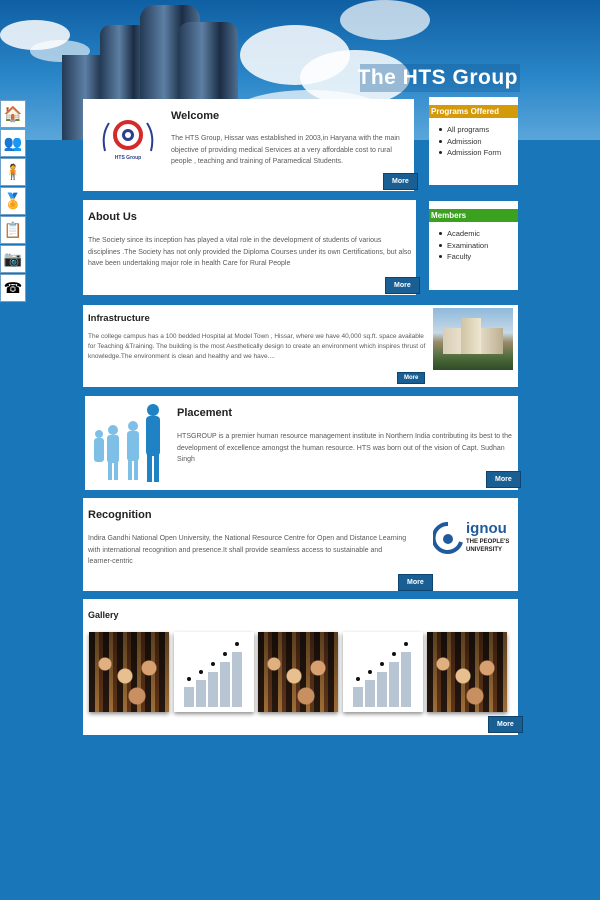  What do you see at coordinates (484, 550) in the screenshot?
I see `ignou-tagline-2: UNIVERSITY` at bounding box center [484, 550].